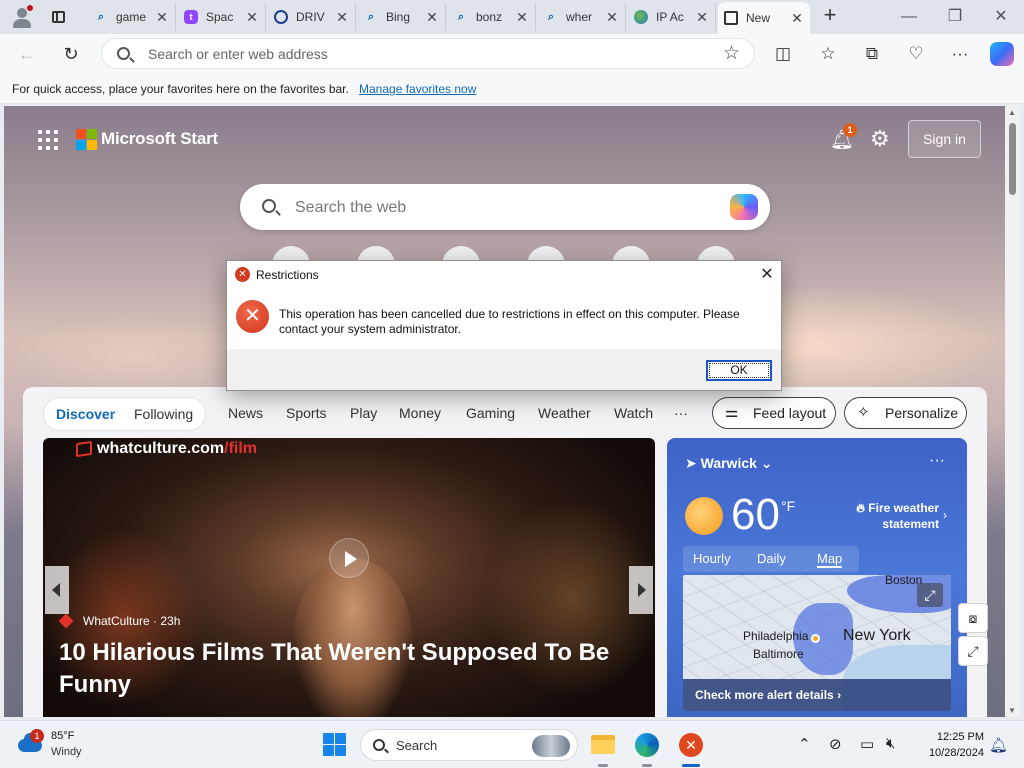 The image size is (1024, 768). I want to click on sign-in-button: Sign in, so click(944, 139).